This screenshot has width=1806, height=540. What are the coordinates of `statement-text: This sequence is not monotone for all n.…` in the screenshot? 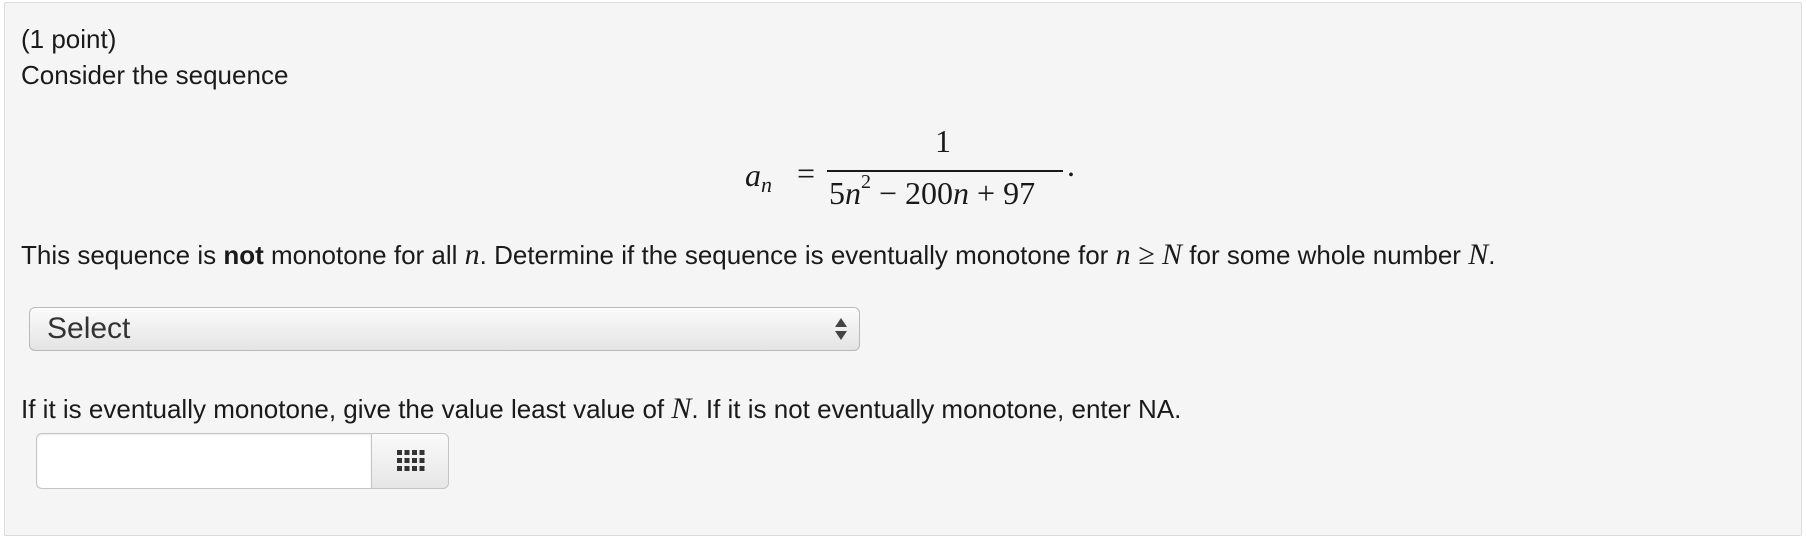 It's located at (758, 254).